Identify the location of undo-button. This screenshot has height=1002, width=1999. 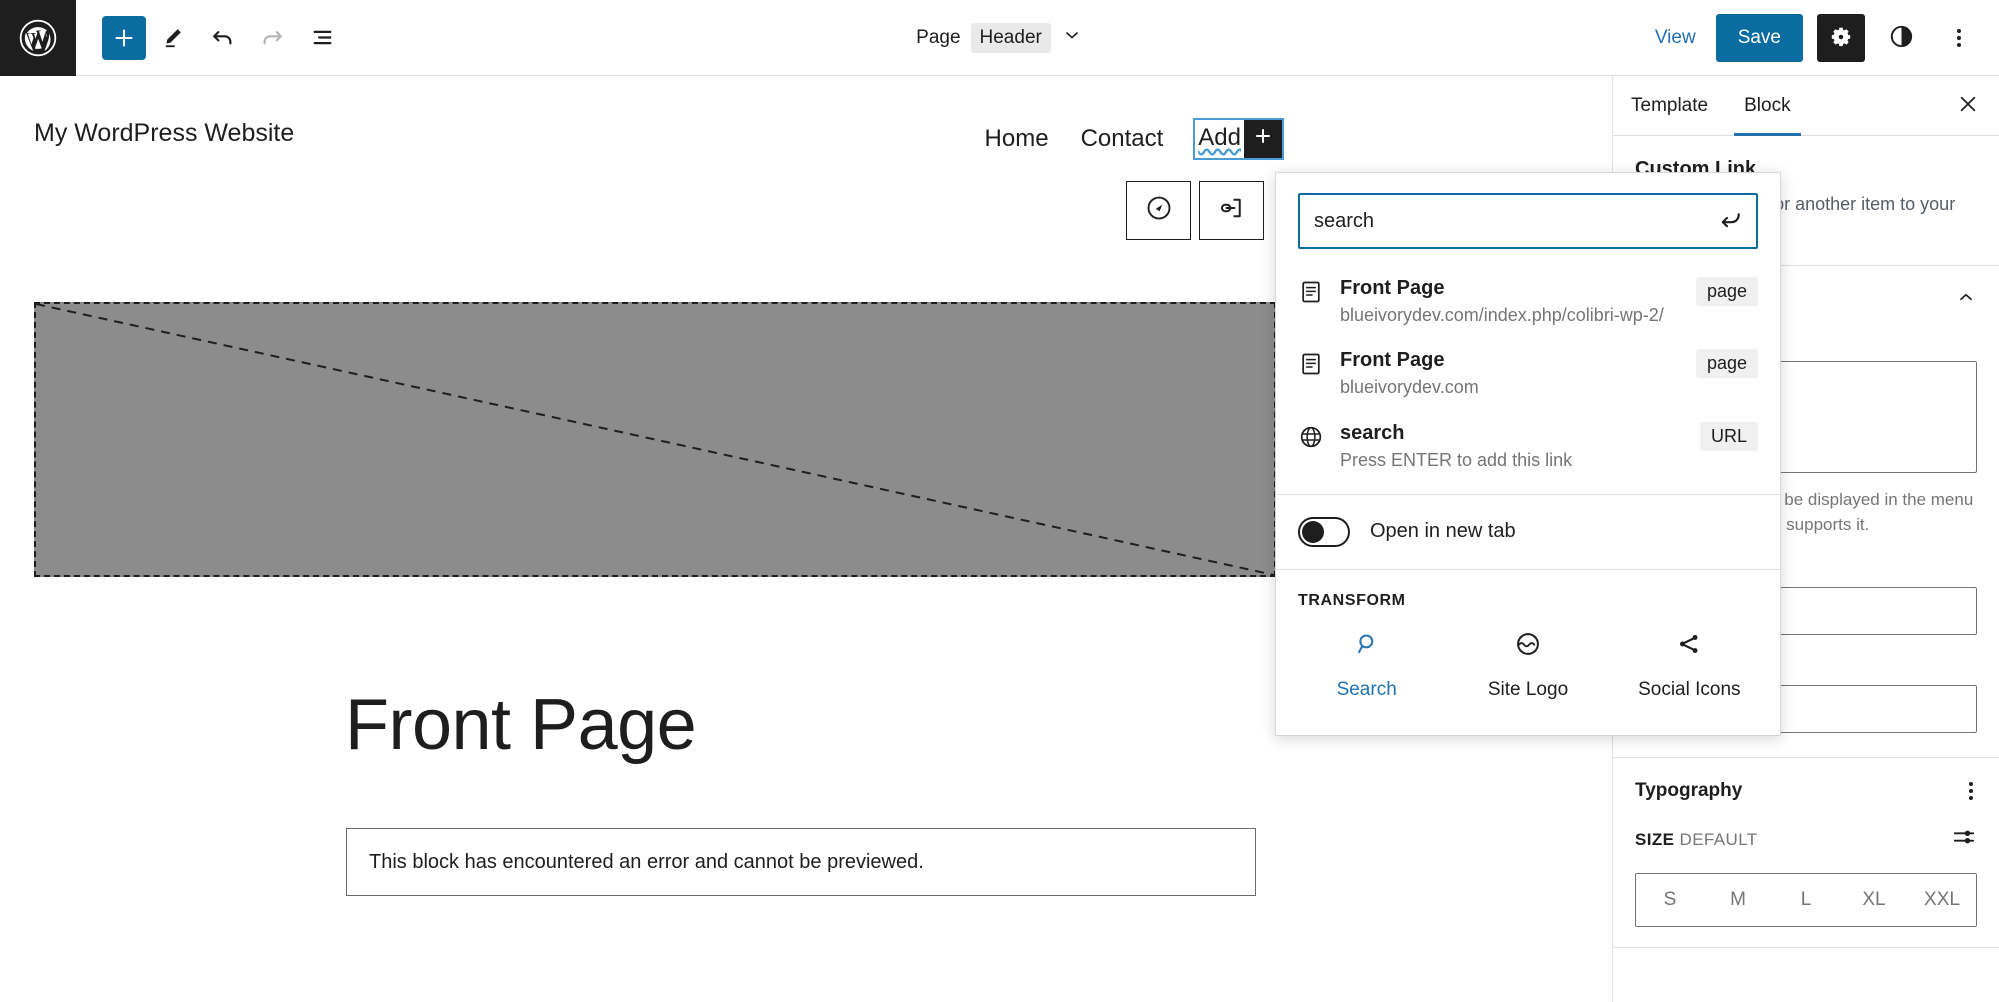
(222, 38).